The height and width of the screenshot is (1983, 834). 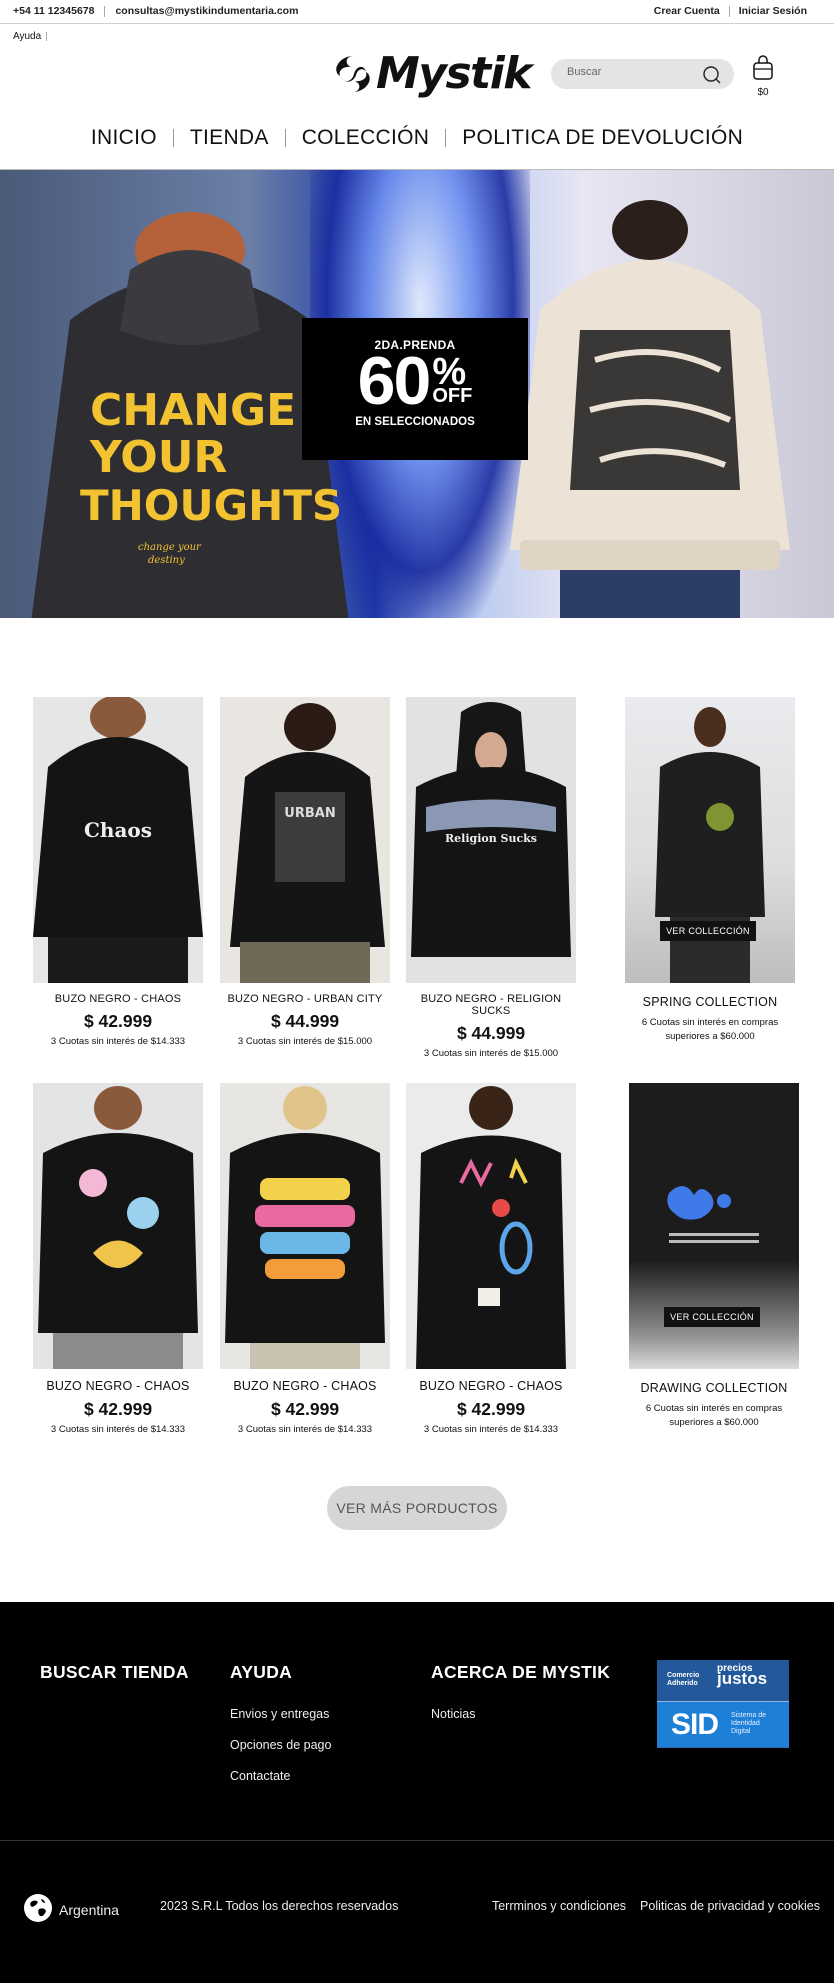 I want to click on promo-box: 2DA.PRENDA 60 % OFF EN SELECCIONADOS, so click(x=415, y=389).